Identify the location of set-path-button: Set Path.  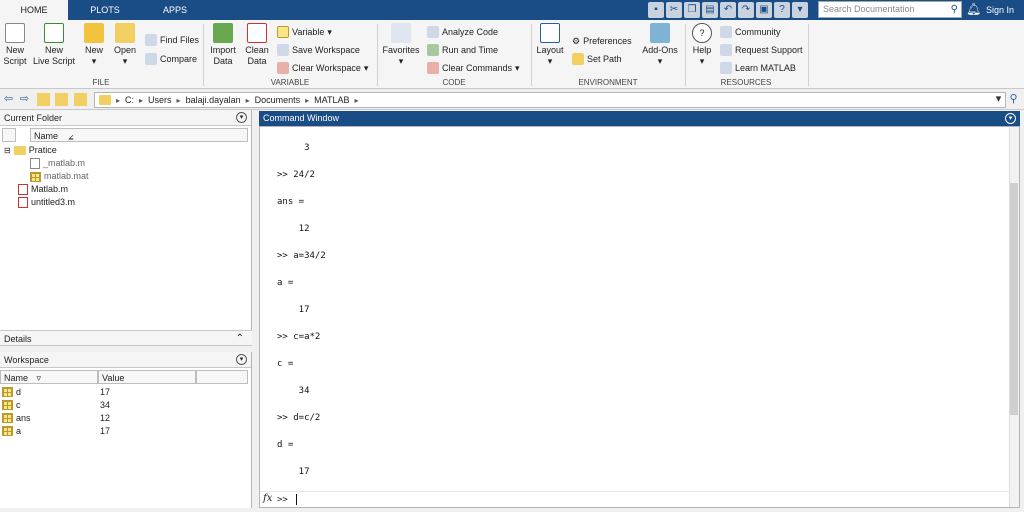
(597, 59).